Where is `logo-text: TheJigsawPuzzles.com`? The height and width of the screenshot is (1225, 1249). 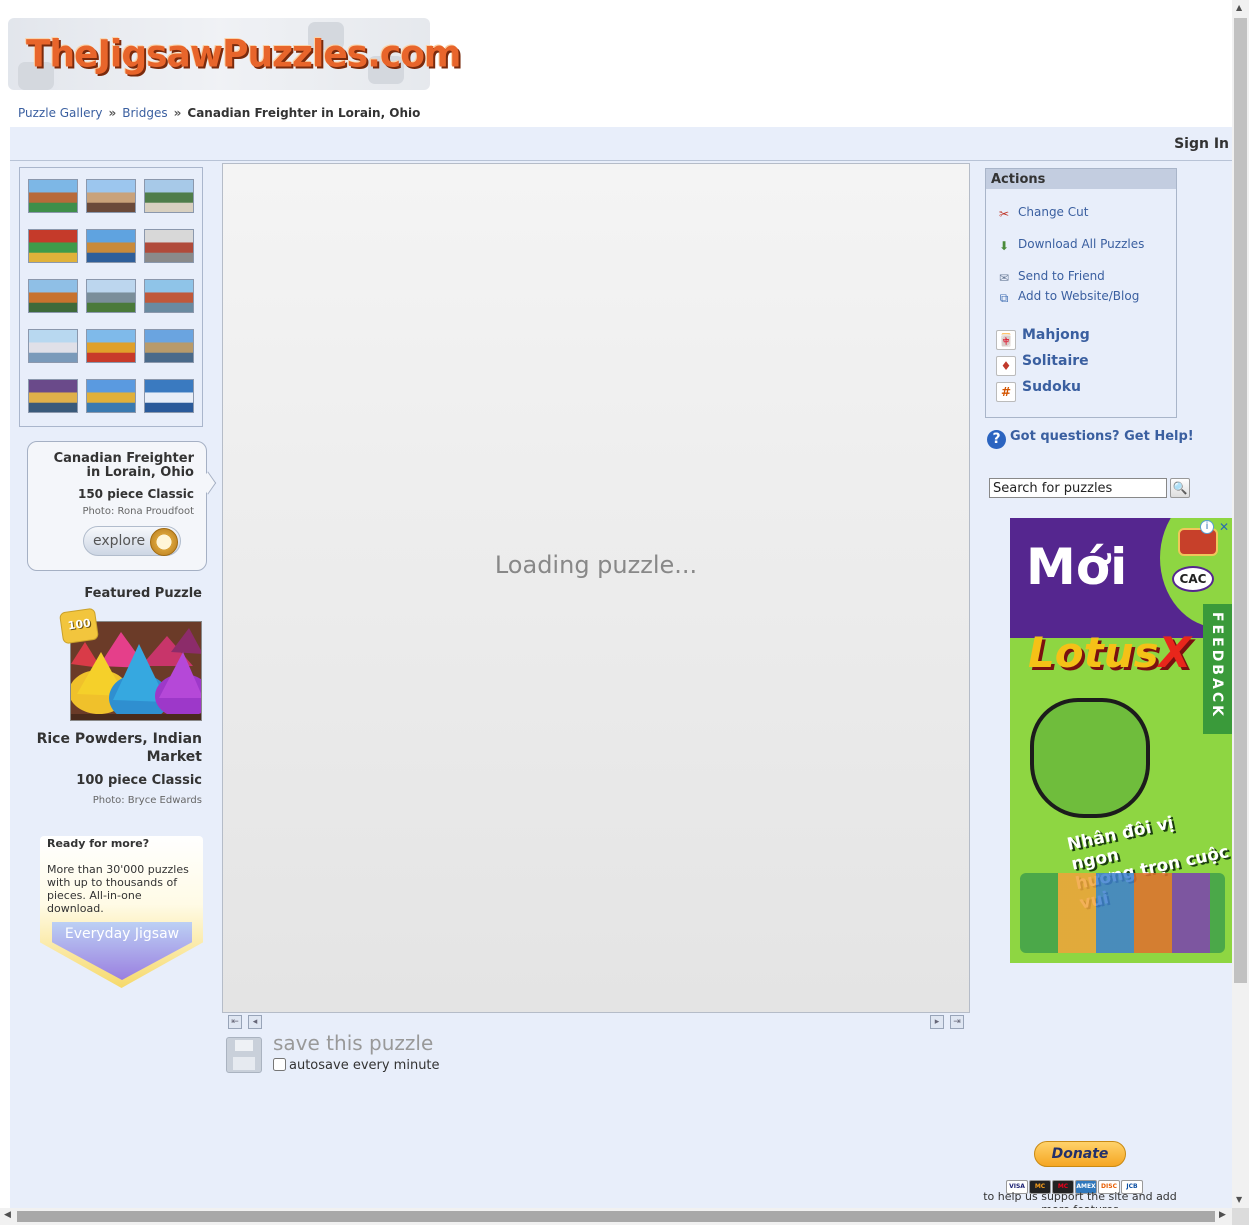
logo-text: TheJigsawPuzzles.com is located at coordinates (243, 54).